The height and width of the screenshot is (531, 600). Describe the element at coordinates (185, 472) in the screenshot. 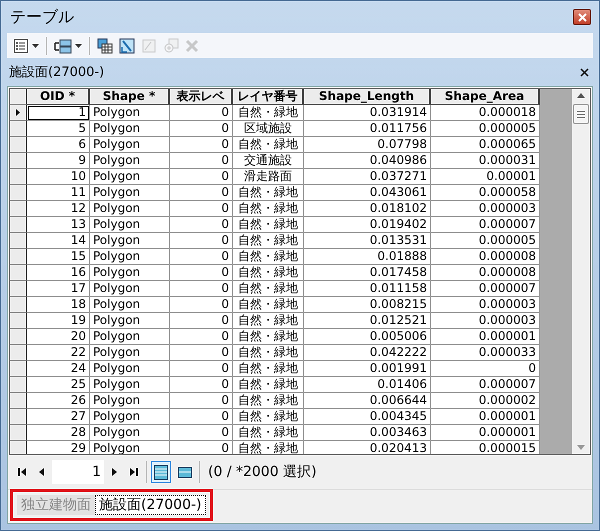

I see `selected-records-icon` at that location.